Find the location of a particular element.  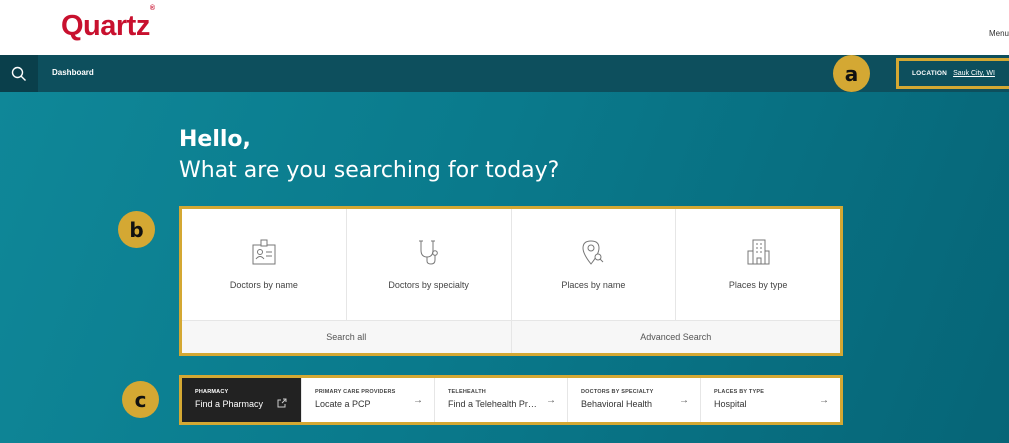

building-icon is located at coordinates (758, 252).